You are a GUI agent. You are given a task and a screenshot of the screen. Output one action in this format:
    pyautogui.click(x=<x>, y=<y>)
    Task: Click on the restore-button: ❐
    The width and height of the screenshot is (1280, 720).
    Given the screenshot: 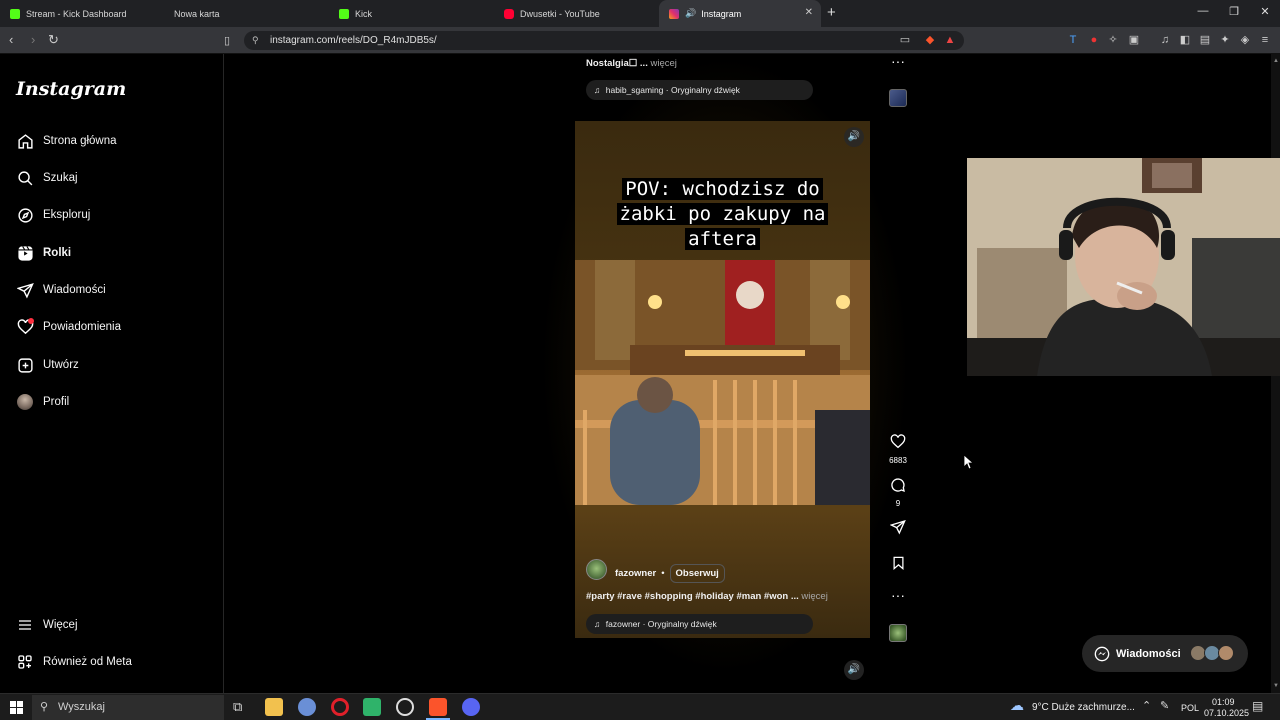 What is the action you would take?
    pyautogui.click(x=1234, y=11)
    